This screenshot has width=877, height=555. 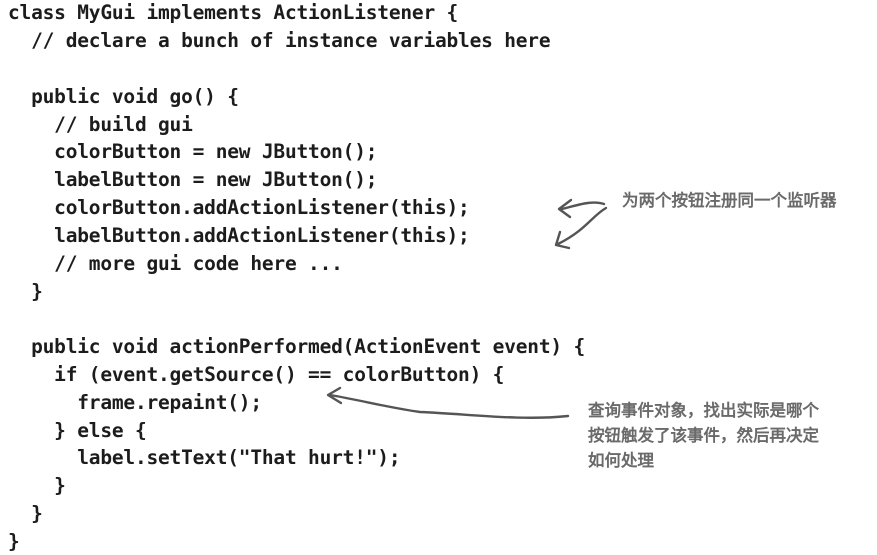 What do you see at coordinates (703, 435) in the screenshot?
I see `query-event-note-line: 按钮触发了该事件，然后再决定` at bounding box center [703, 435].